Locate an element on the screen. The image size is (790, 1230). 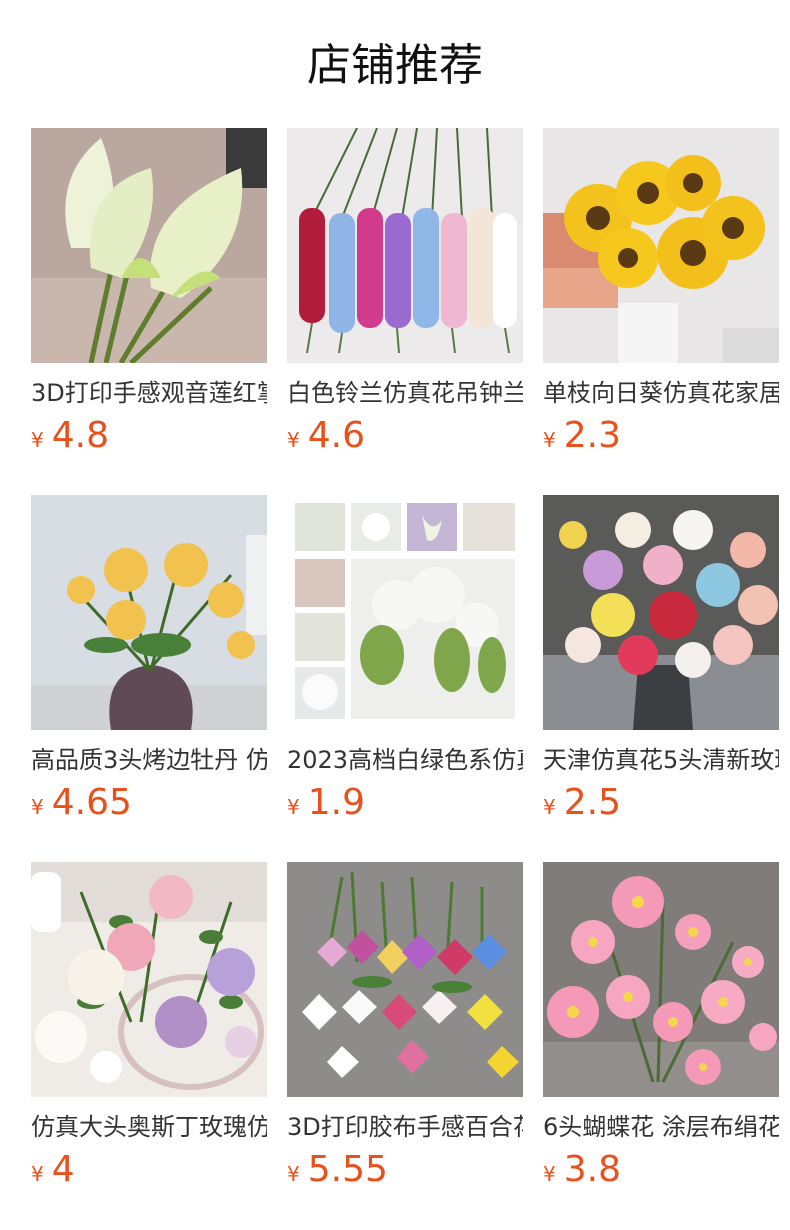
product-card: 白色铃兰仿真花吊钟兰 ¥4.6 is located at coordinates (405, 311).